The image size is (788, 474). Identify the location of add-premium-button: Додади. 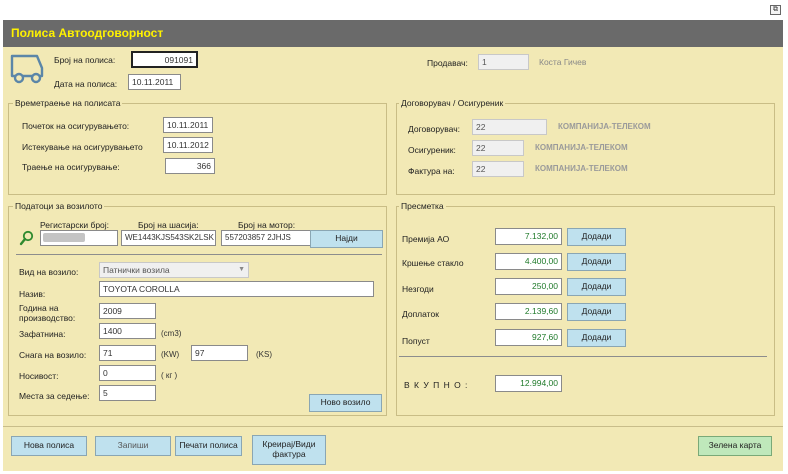
(596, 237).